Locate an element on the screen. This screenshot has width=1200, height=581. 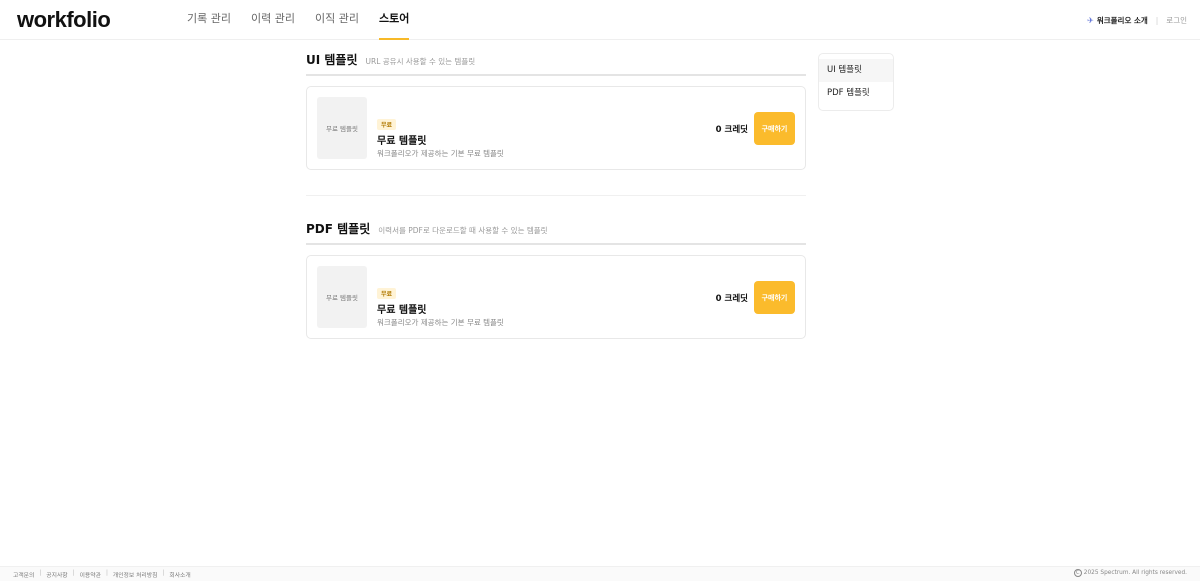
footer-link-terms: 이용약관 is located at coordinates (90, 574).